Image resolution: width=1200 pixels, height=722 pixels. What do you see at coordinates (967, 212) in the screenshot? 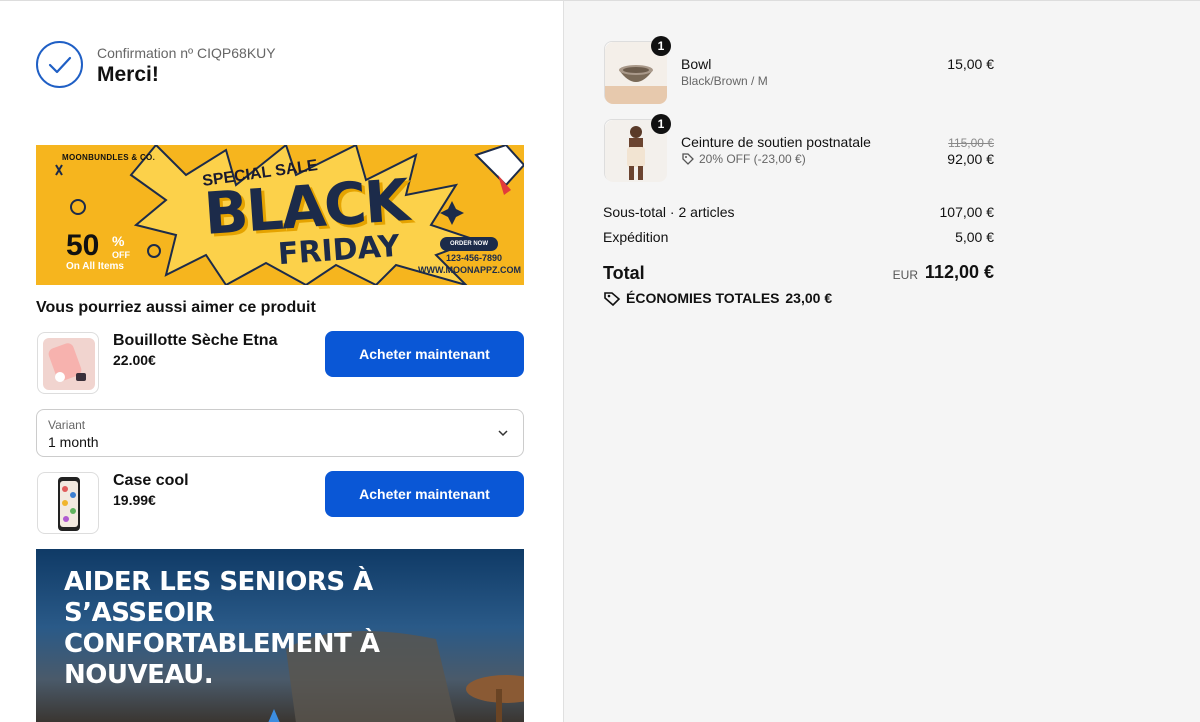
I see `subtotal-value: 107,00 €` at bounding box center [967, 212].